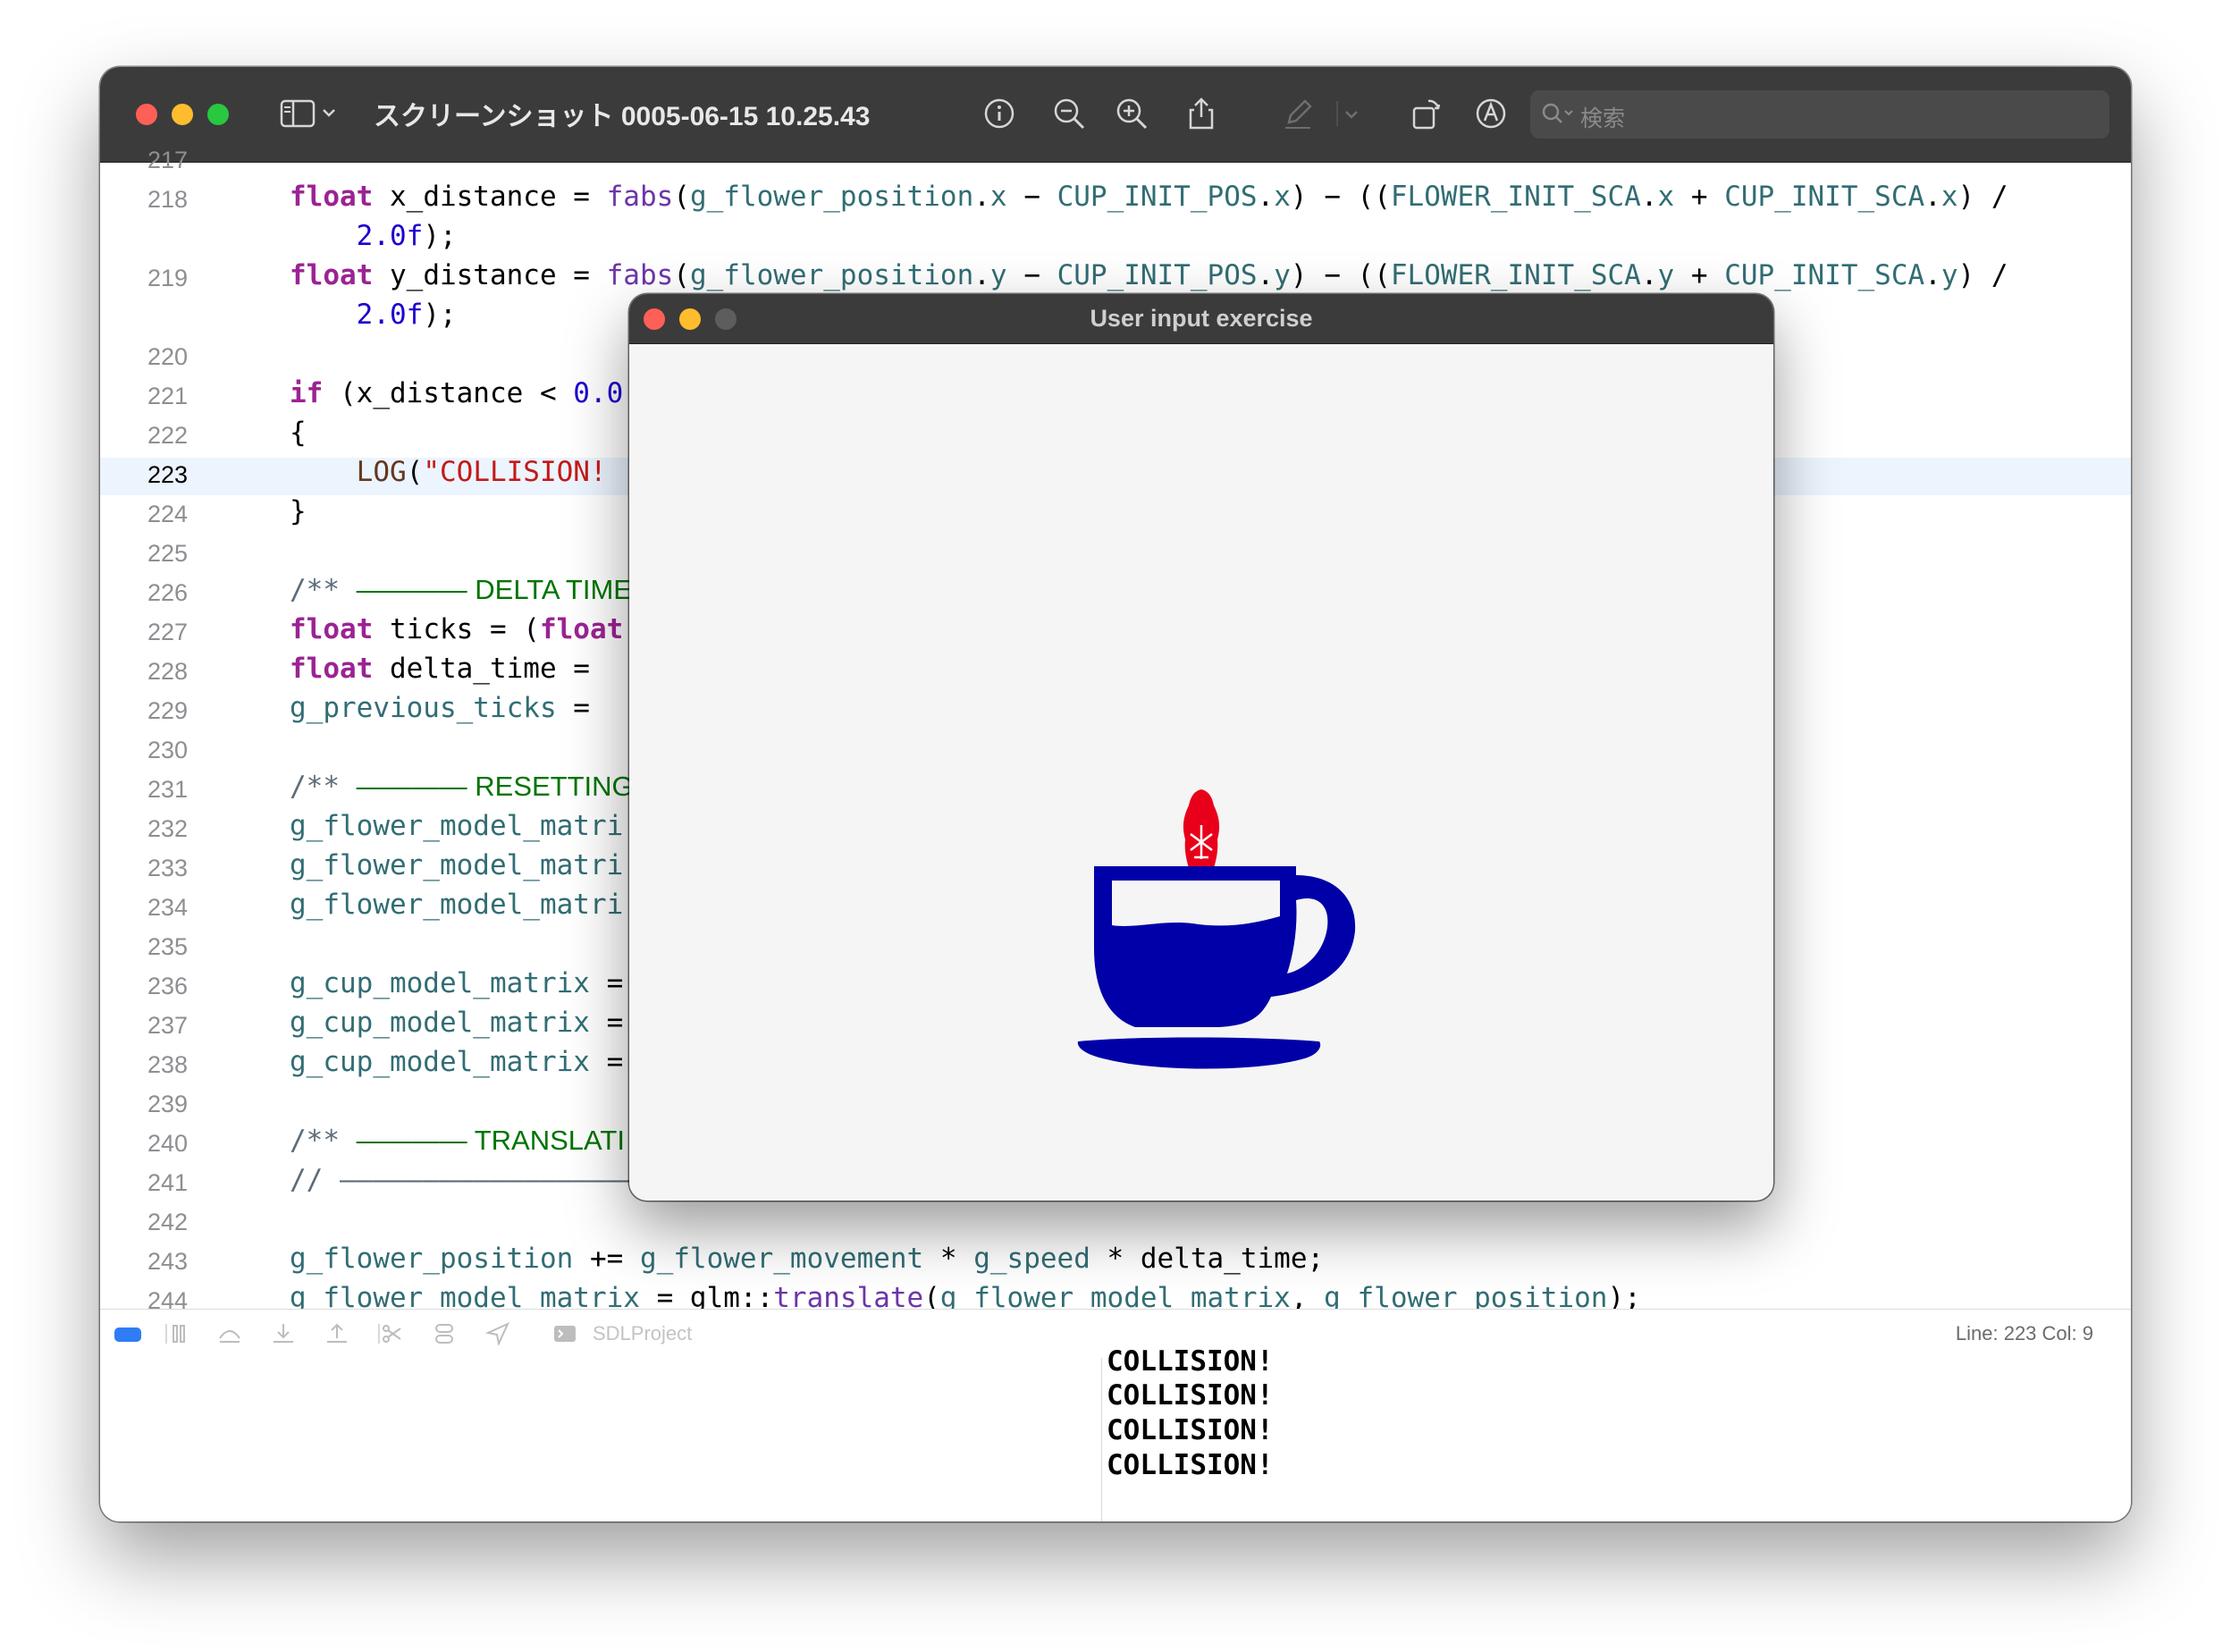  I want to click on code-token: ) − ((, so click(1340, 275).